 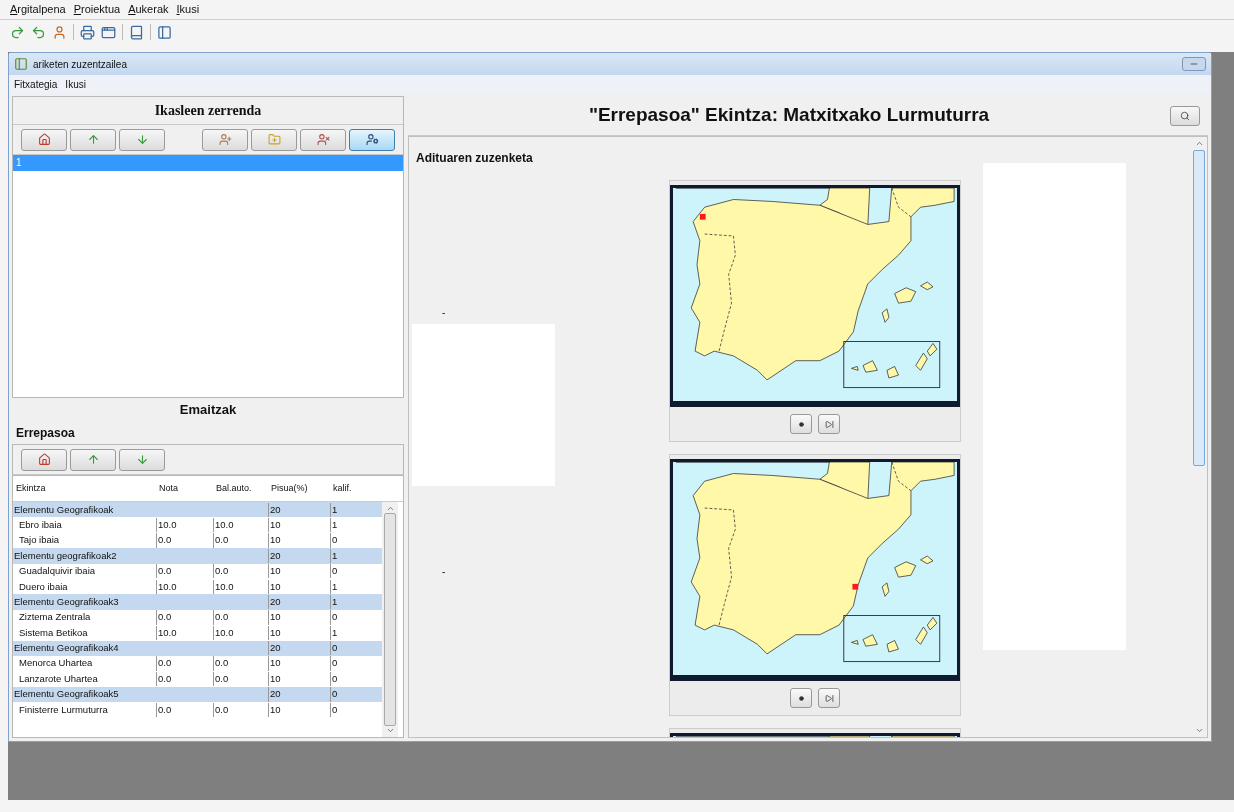 What do you see at coordinates (58, 678) in the screenshot?
I see `table-cell-text: Lanzarote Uhartea` at bounding box center [58, 678].